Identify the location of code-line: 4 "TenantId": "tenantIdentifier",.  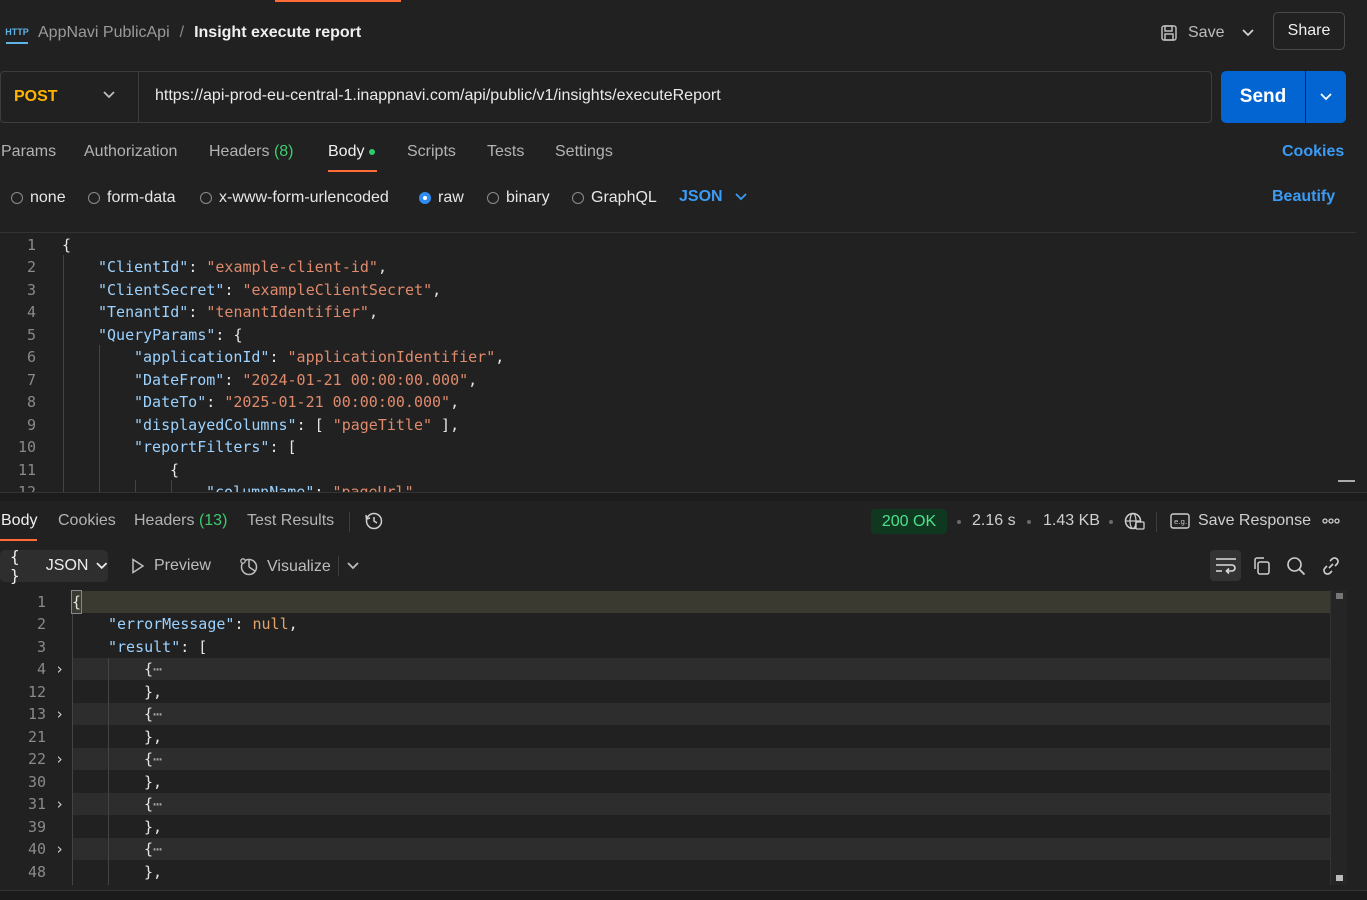
(202, 312).